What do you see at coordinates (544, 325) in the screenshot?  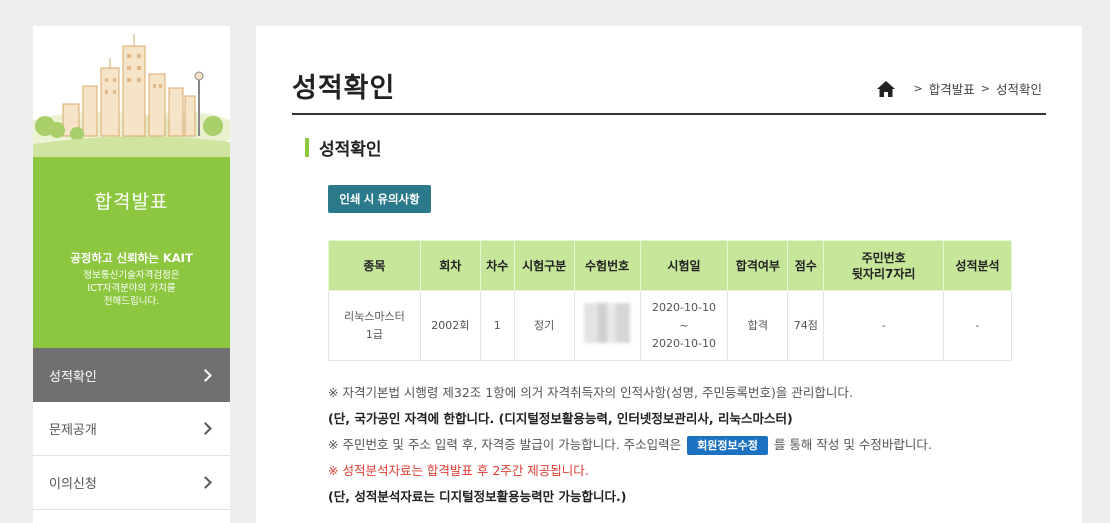 I see `cell-type: 정기` at bounding box center [544, 325].